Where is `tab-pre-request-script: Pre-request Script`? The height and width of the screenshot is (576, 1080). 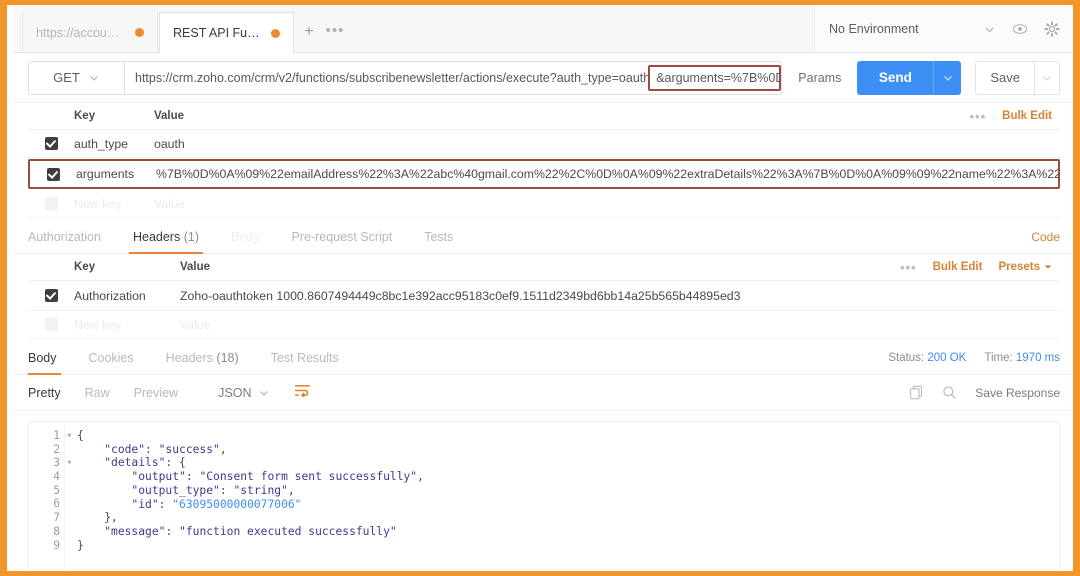 tab-pre-request-script: Pre-request Script is located at coordinates (341, 241).